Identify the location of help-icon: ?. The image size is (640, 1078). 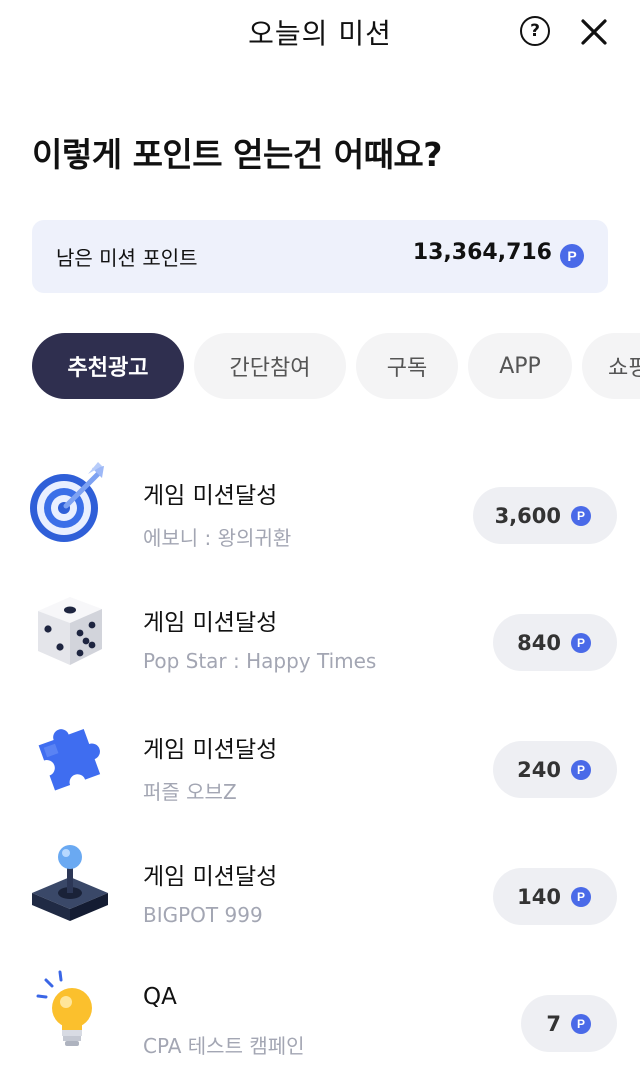
(535, 31).